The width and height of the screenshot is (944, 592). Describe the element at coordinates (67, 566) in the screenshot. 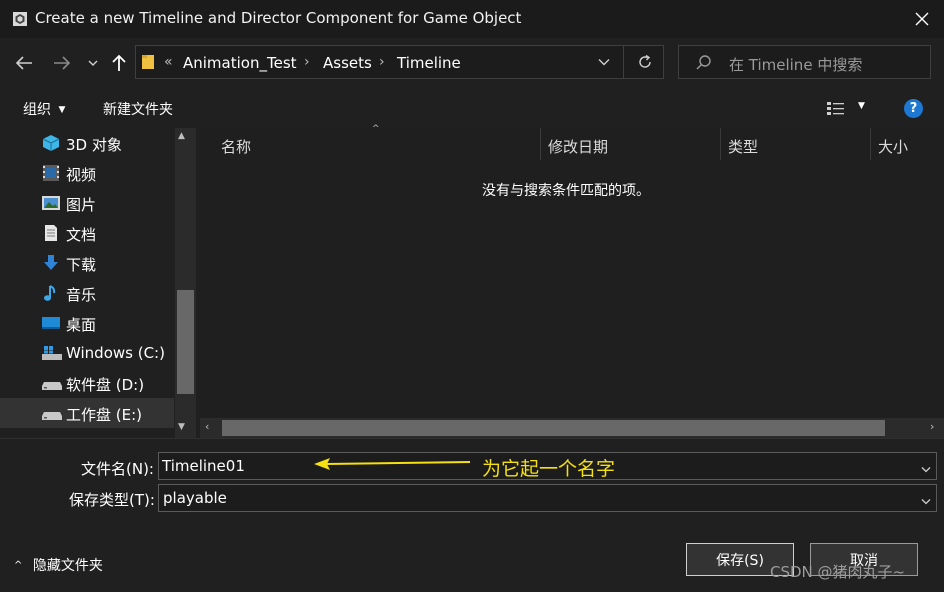

I see `hide-folders-label: 隐藏文件夹` at that location.